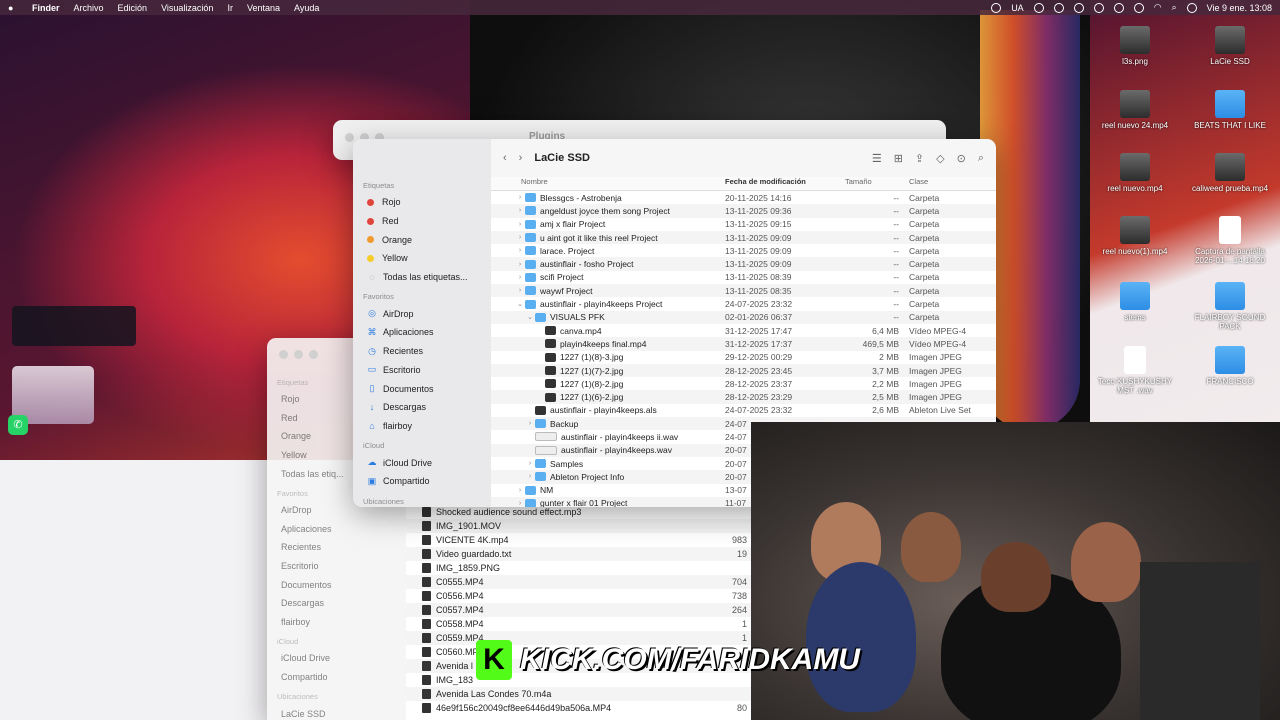  Describe the element at coordinates (1135, 173) in the screenshot. I see `desktop-icon-thumb: reel nuevo.mp4` at that location.